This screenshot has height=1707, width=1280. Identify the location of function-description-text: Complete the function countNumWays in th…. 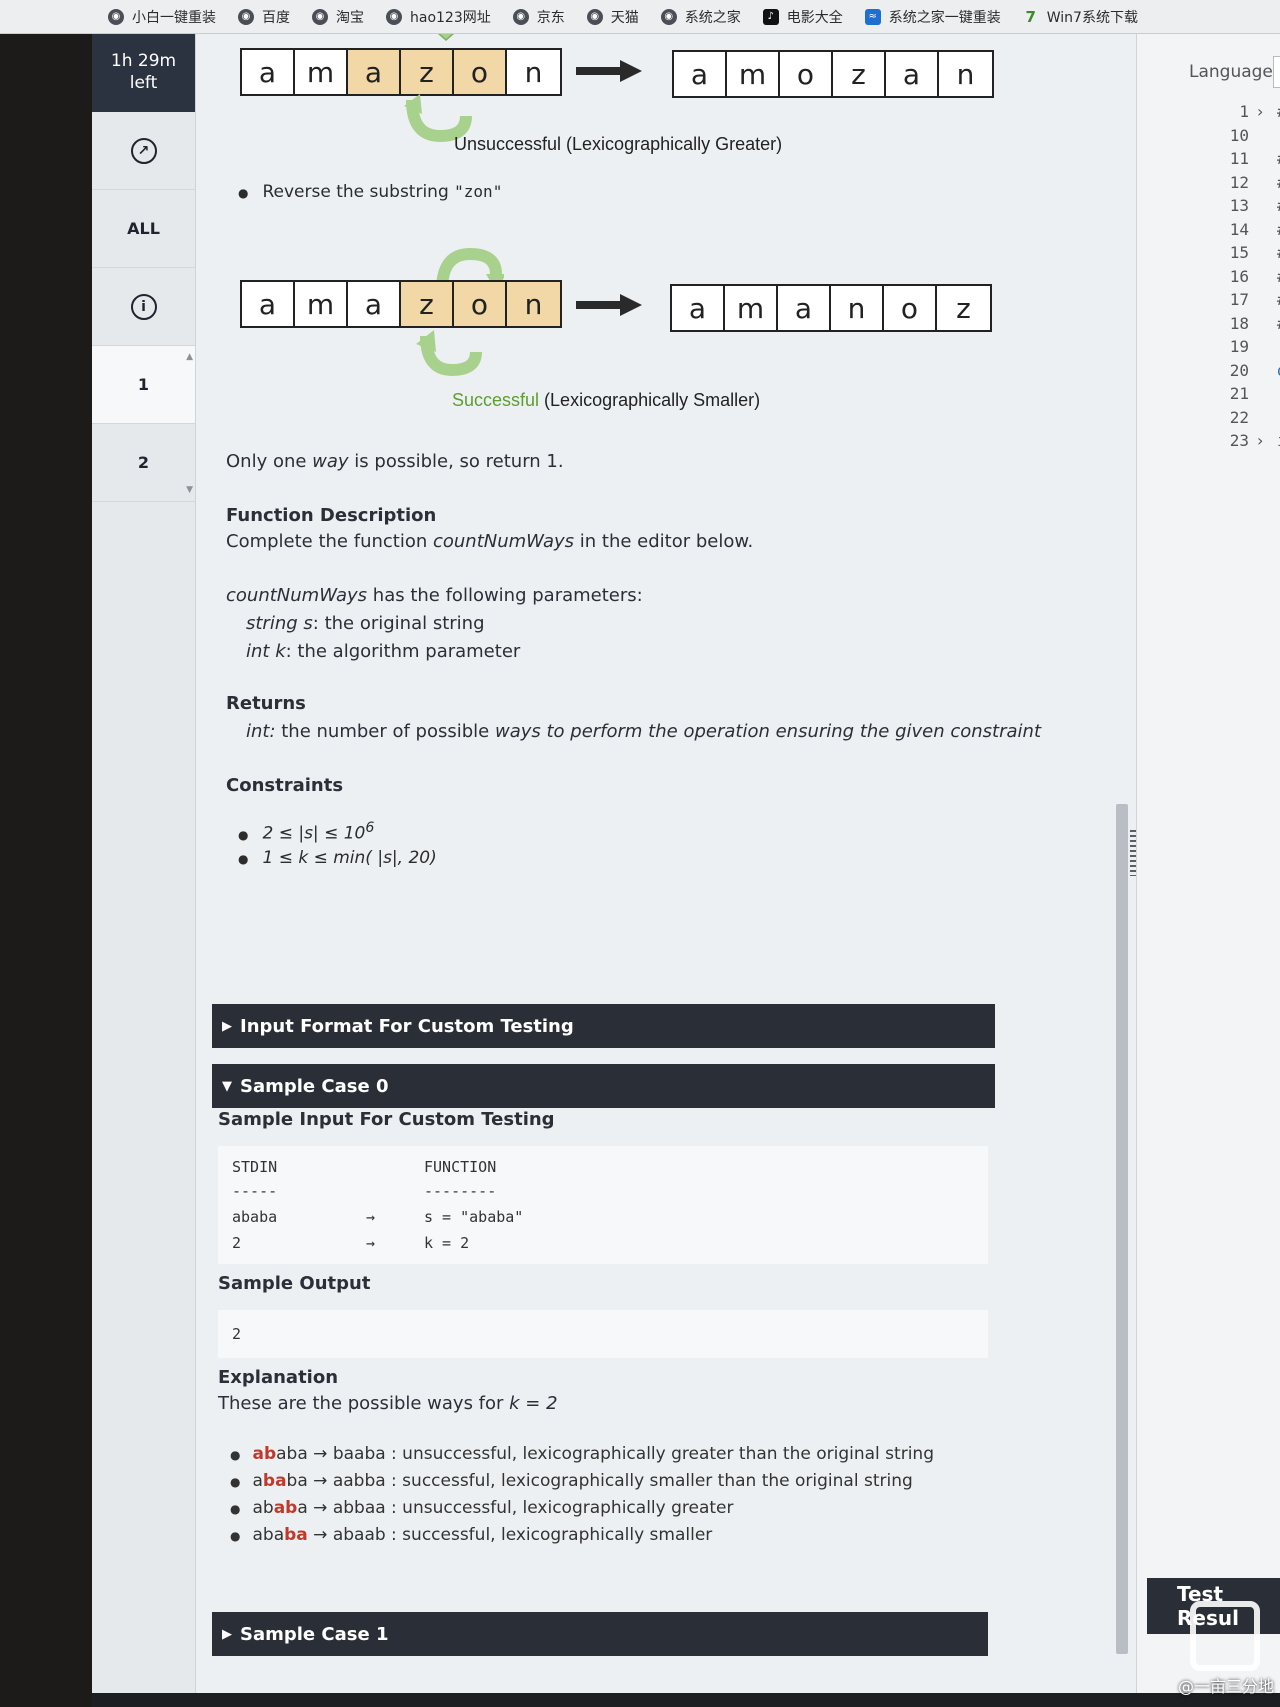
(489, 541).